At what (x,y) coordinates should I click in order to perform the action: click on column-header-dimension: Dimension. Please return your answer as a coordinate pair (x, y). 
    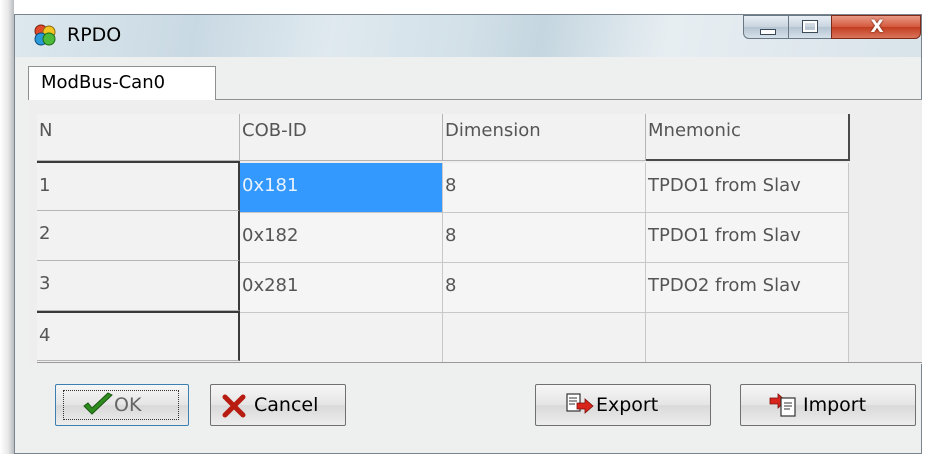
    Looking at the image, I should click on (544, 137).